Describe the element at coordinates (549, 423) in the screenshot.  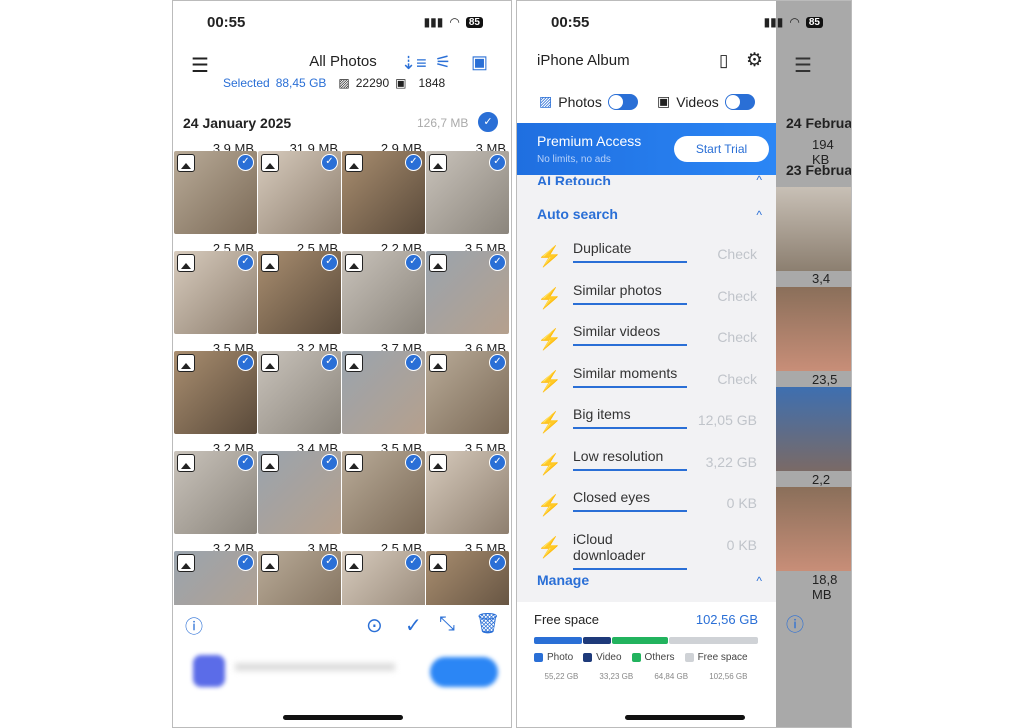
I see `big-items-icon: ⚡` at that location.